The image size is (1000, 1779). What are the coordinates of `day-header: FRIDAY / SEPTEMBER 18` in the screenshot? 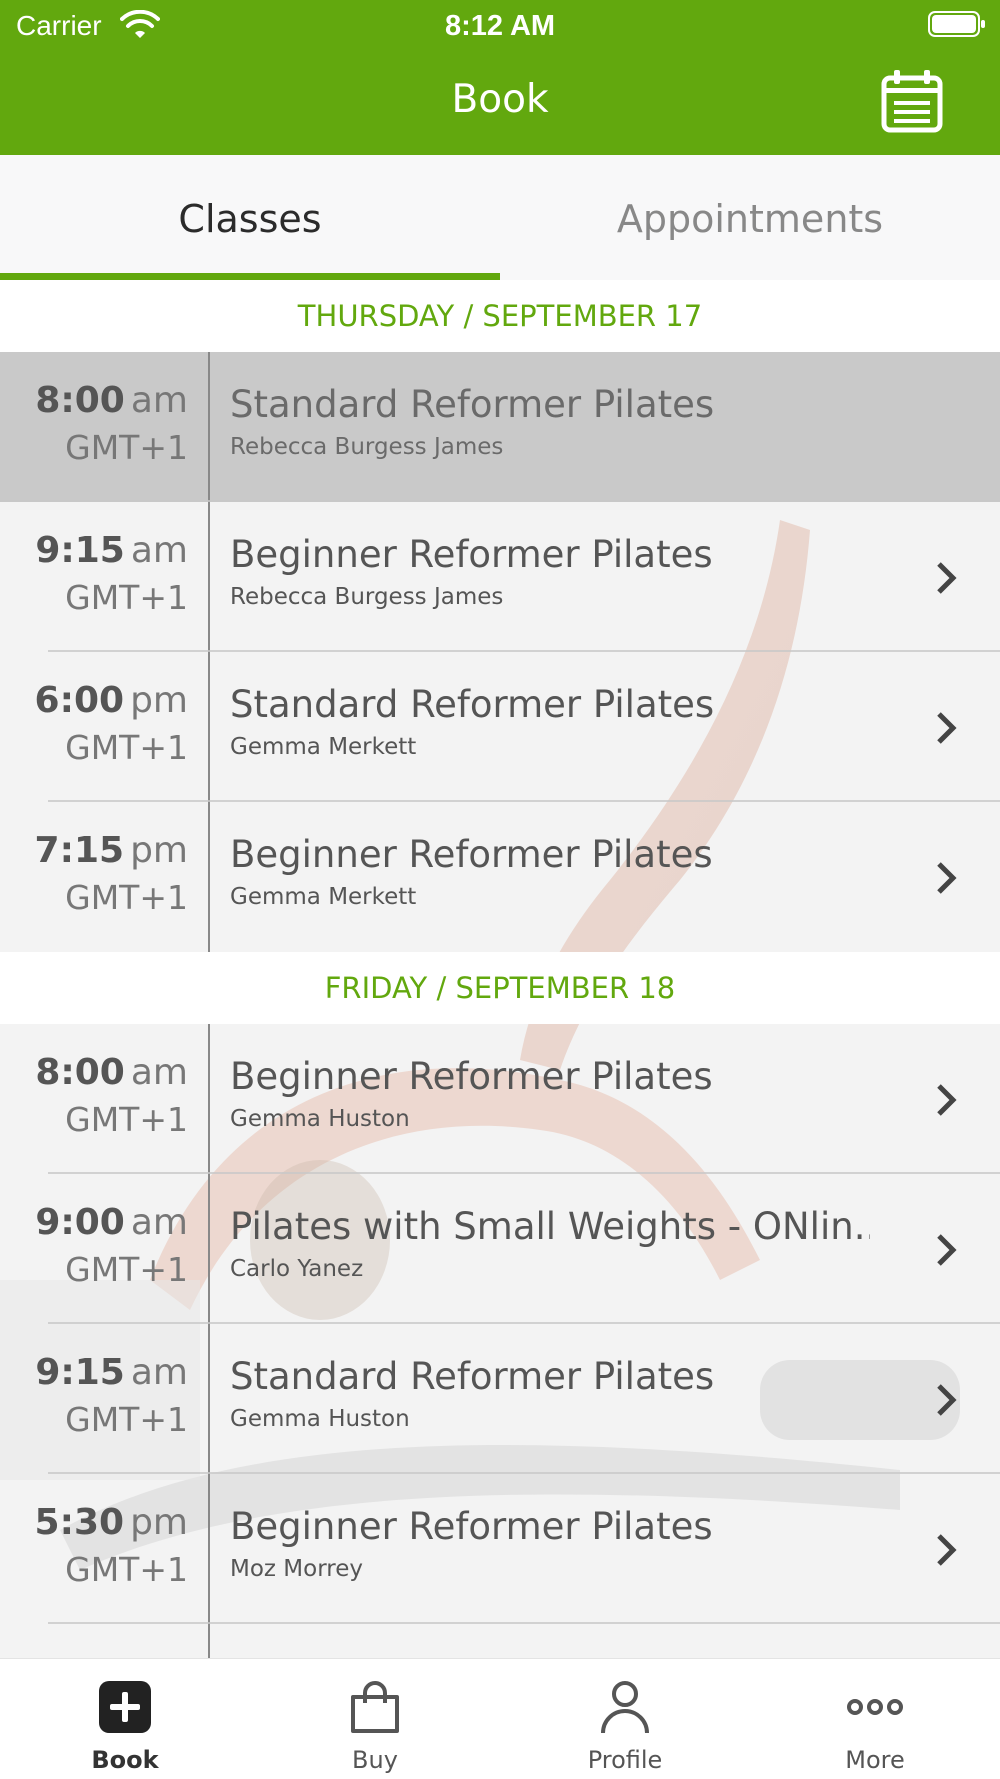 It's located at (500, 988).